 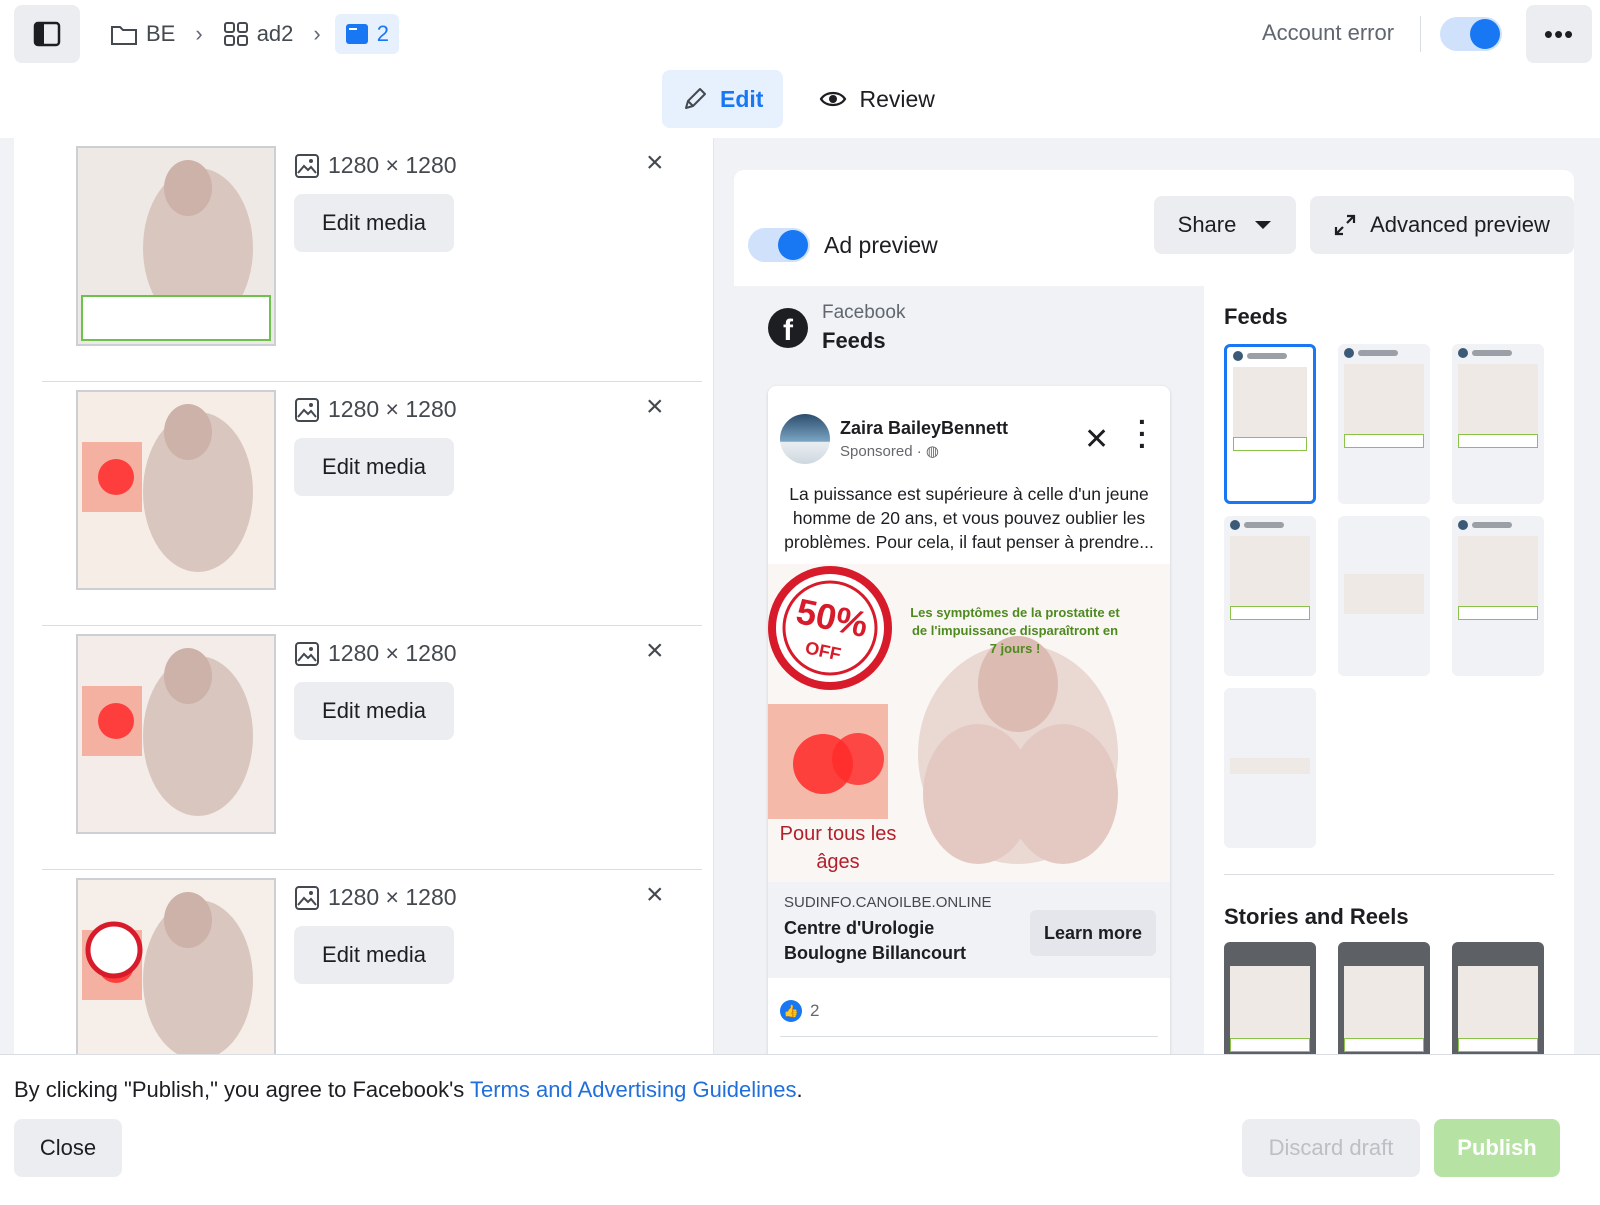 I want to click on placement-header: f Facebook Feeds, so click(x=836, y=328).